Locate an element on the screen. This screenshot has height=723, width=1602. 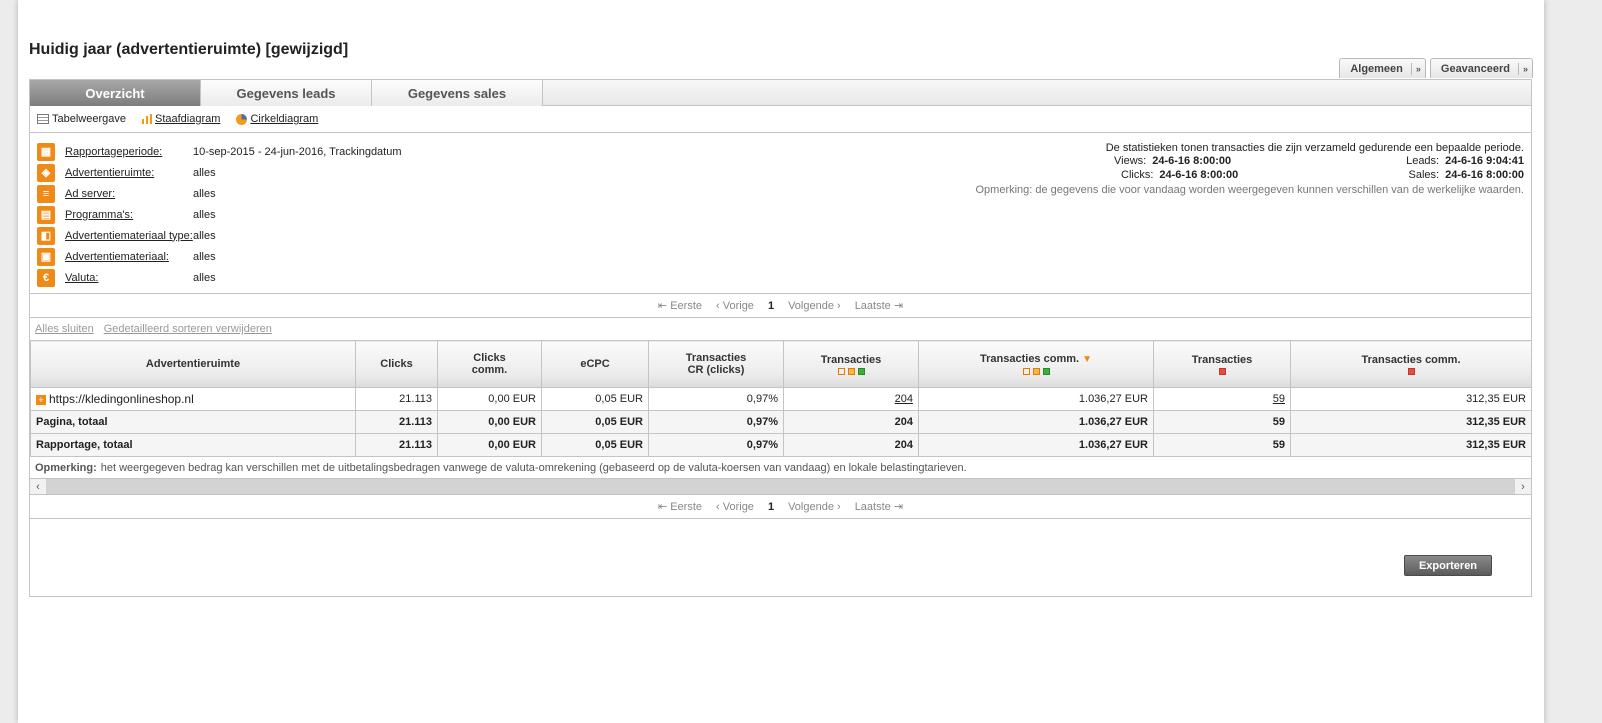
col-transactions: Transacties is located at coordinates (851, 364).